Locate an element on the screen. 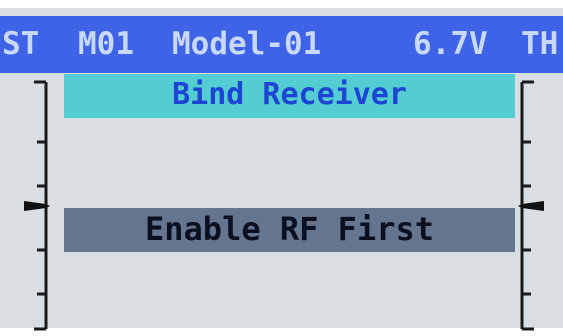  steering-label: ST is located at coordinates (21, 44).